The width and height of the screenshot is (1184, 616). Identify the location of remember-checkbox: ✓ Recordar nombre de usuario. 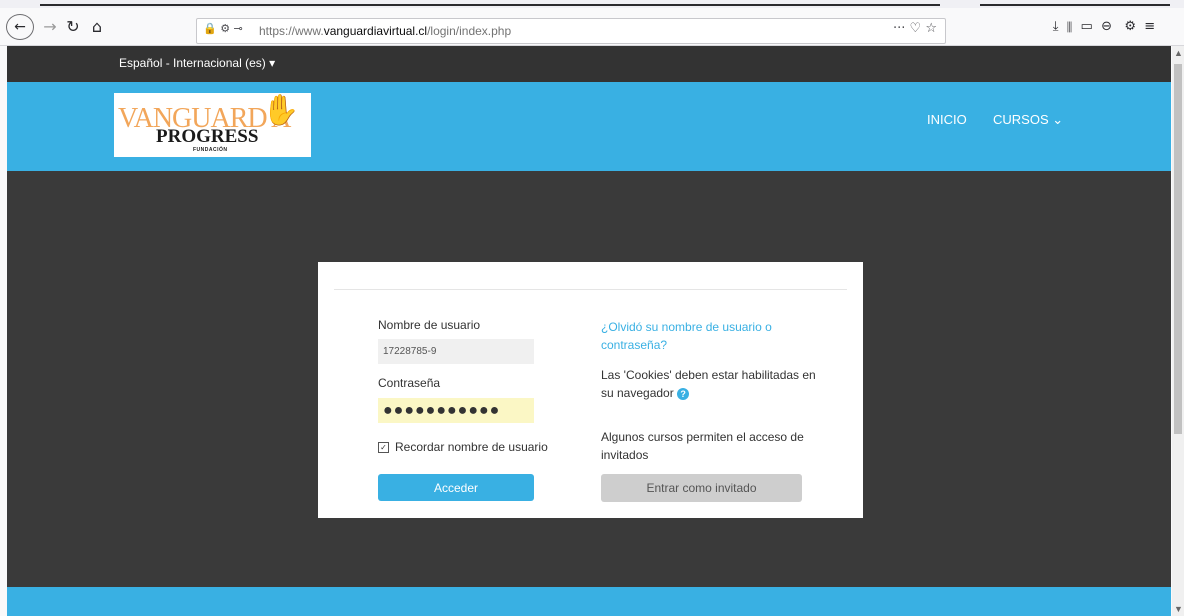
(463, 447).